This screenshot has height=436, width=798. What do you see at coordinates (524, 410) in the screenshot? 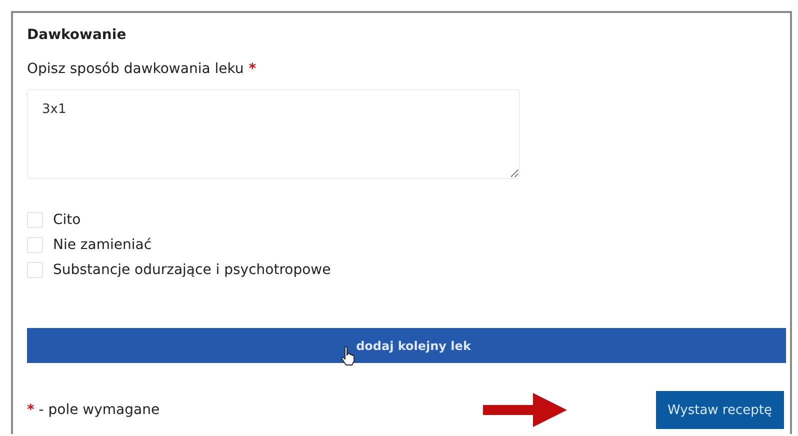
I see `arrow-icon` at bounding box center [524, 410].